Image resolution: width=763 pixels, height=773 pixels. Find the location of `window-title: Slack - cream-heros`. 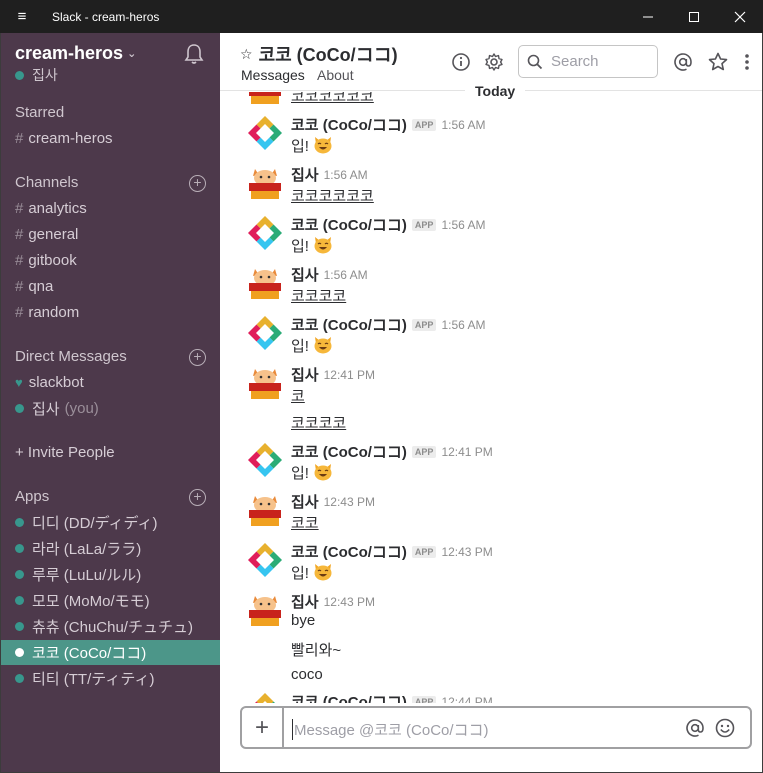

window-title: Slack - cream-heros is located at coordinates (106, 16).